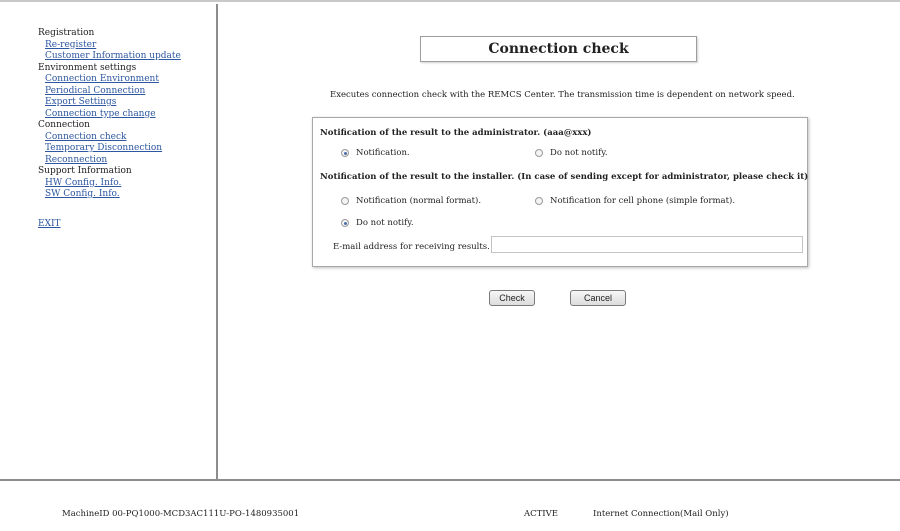  What do you see at coordinates (385, 223) in the screenshot?
I see `installer-no-notify-label: Do not notify.` at bounding box center [385, 223].